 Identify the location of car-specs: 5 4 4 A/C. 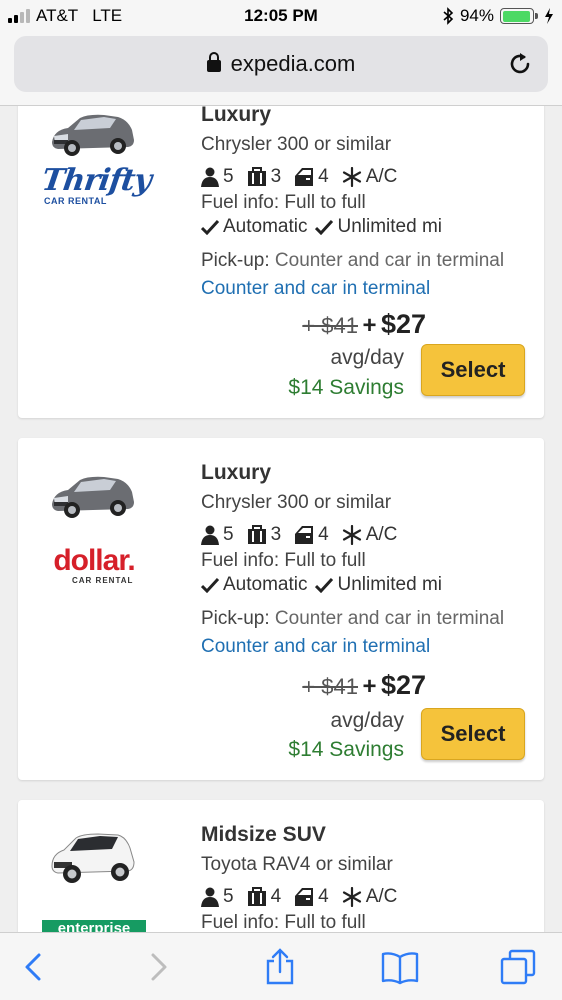
(371, 897).